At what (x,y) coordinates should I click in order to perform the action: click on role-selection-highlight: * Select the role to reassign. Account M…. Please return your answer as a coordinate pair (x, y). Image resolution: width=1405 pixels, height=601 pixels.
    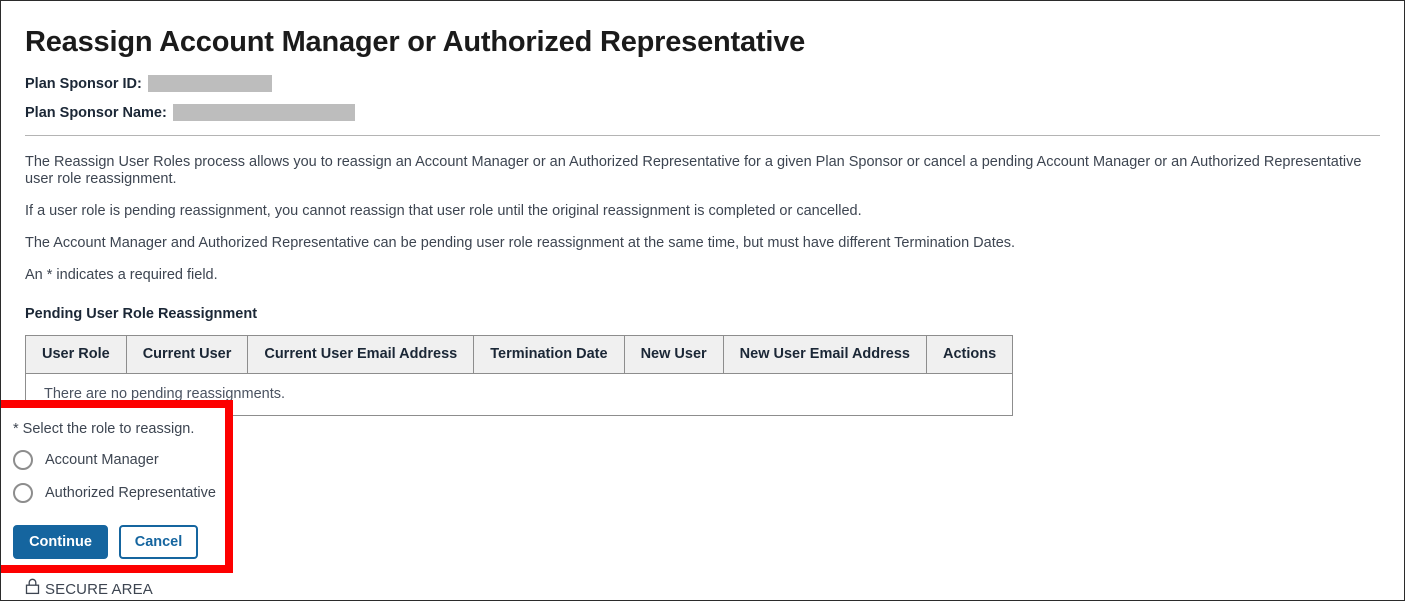
    Looking at the image, I should click on (117, 486).